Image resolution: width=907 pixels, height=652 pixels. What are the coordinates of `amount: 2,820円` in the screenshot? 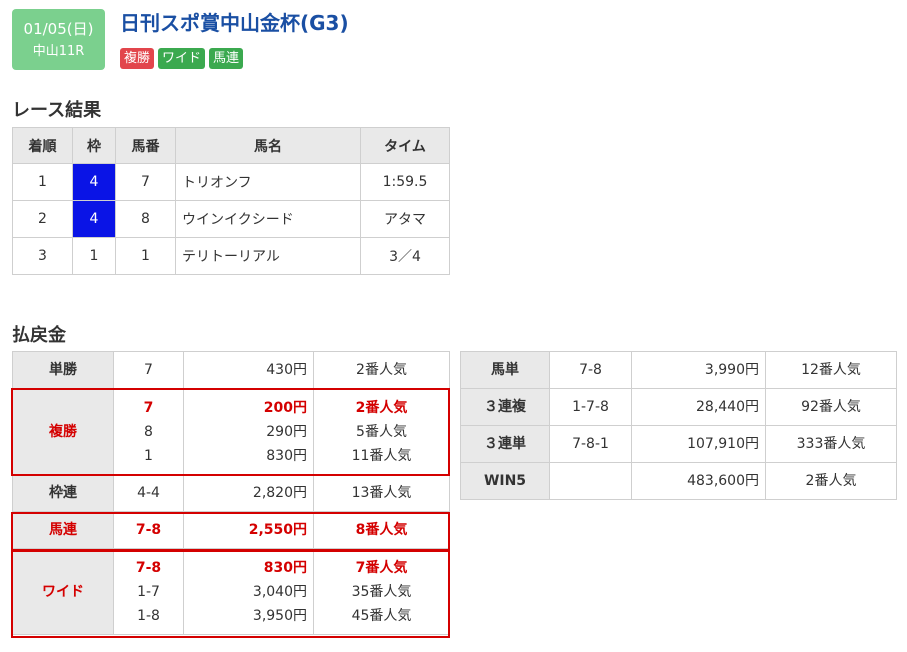 It's located at (248, 493).